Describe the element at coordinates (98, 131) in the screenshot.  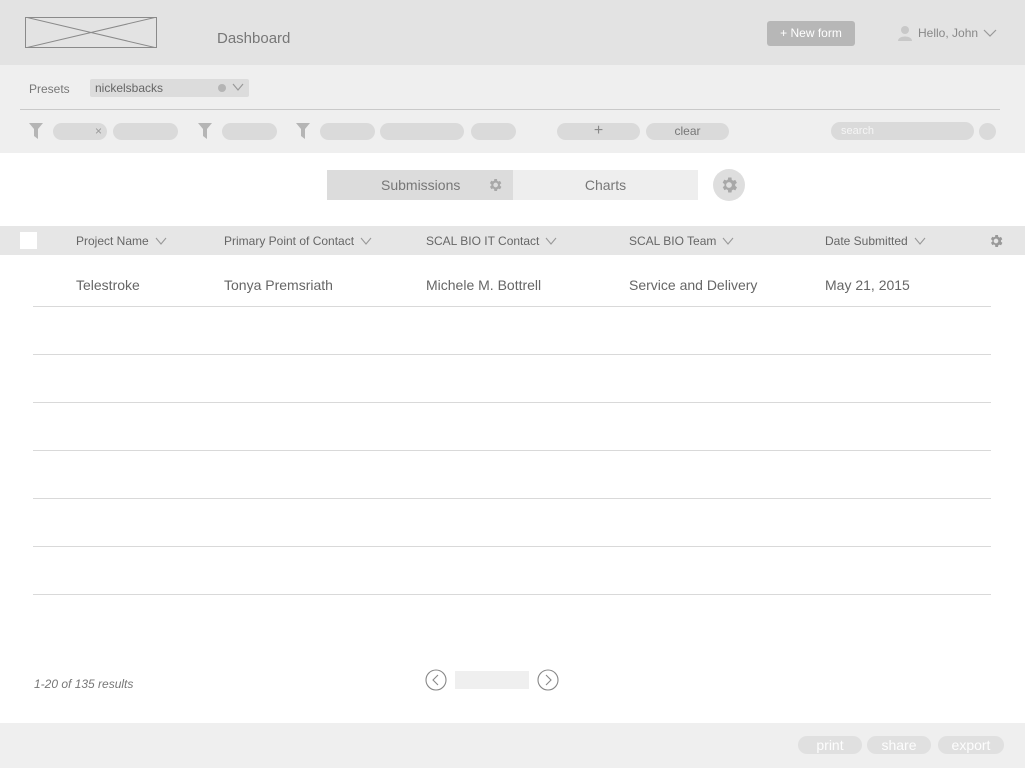
I see `close-icon: ×` at that location.